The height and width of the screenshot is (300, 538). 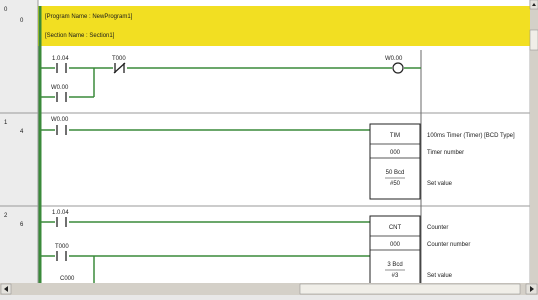 What do you see at coordinates (448, 245) in the screenshot?
I see `operand-comment: Counter number` at bounding box center [448, 245].